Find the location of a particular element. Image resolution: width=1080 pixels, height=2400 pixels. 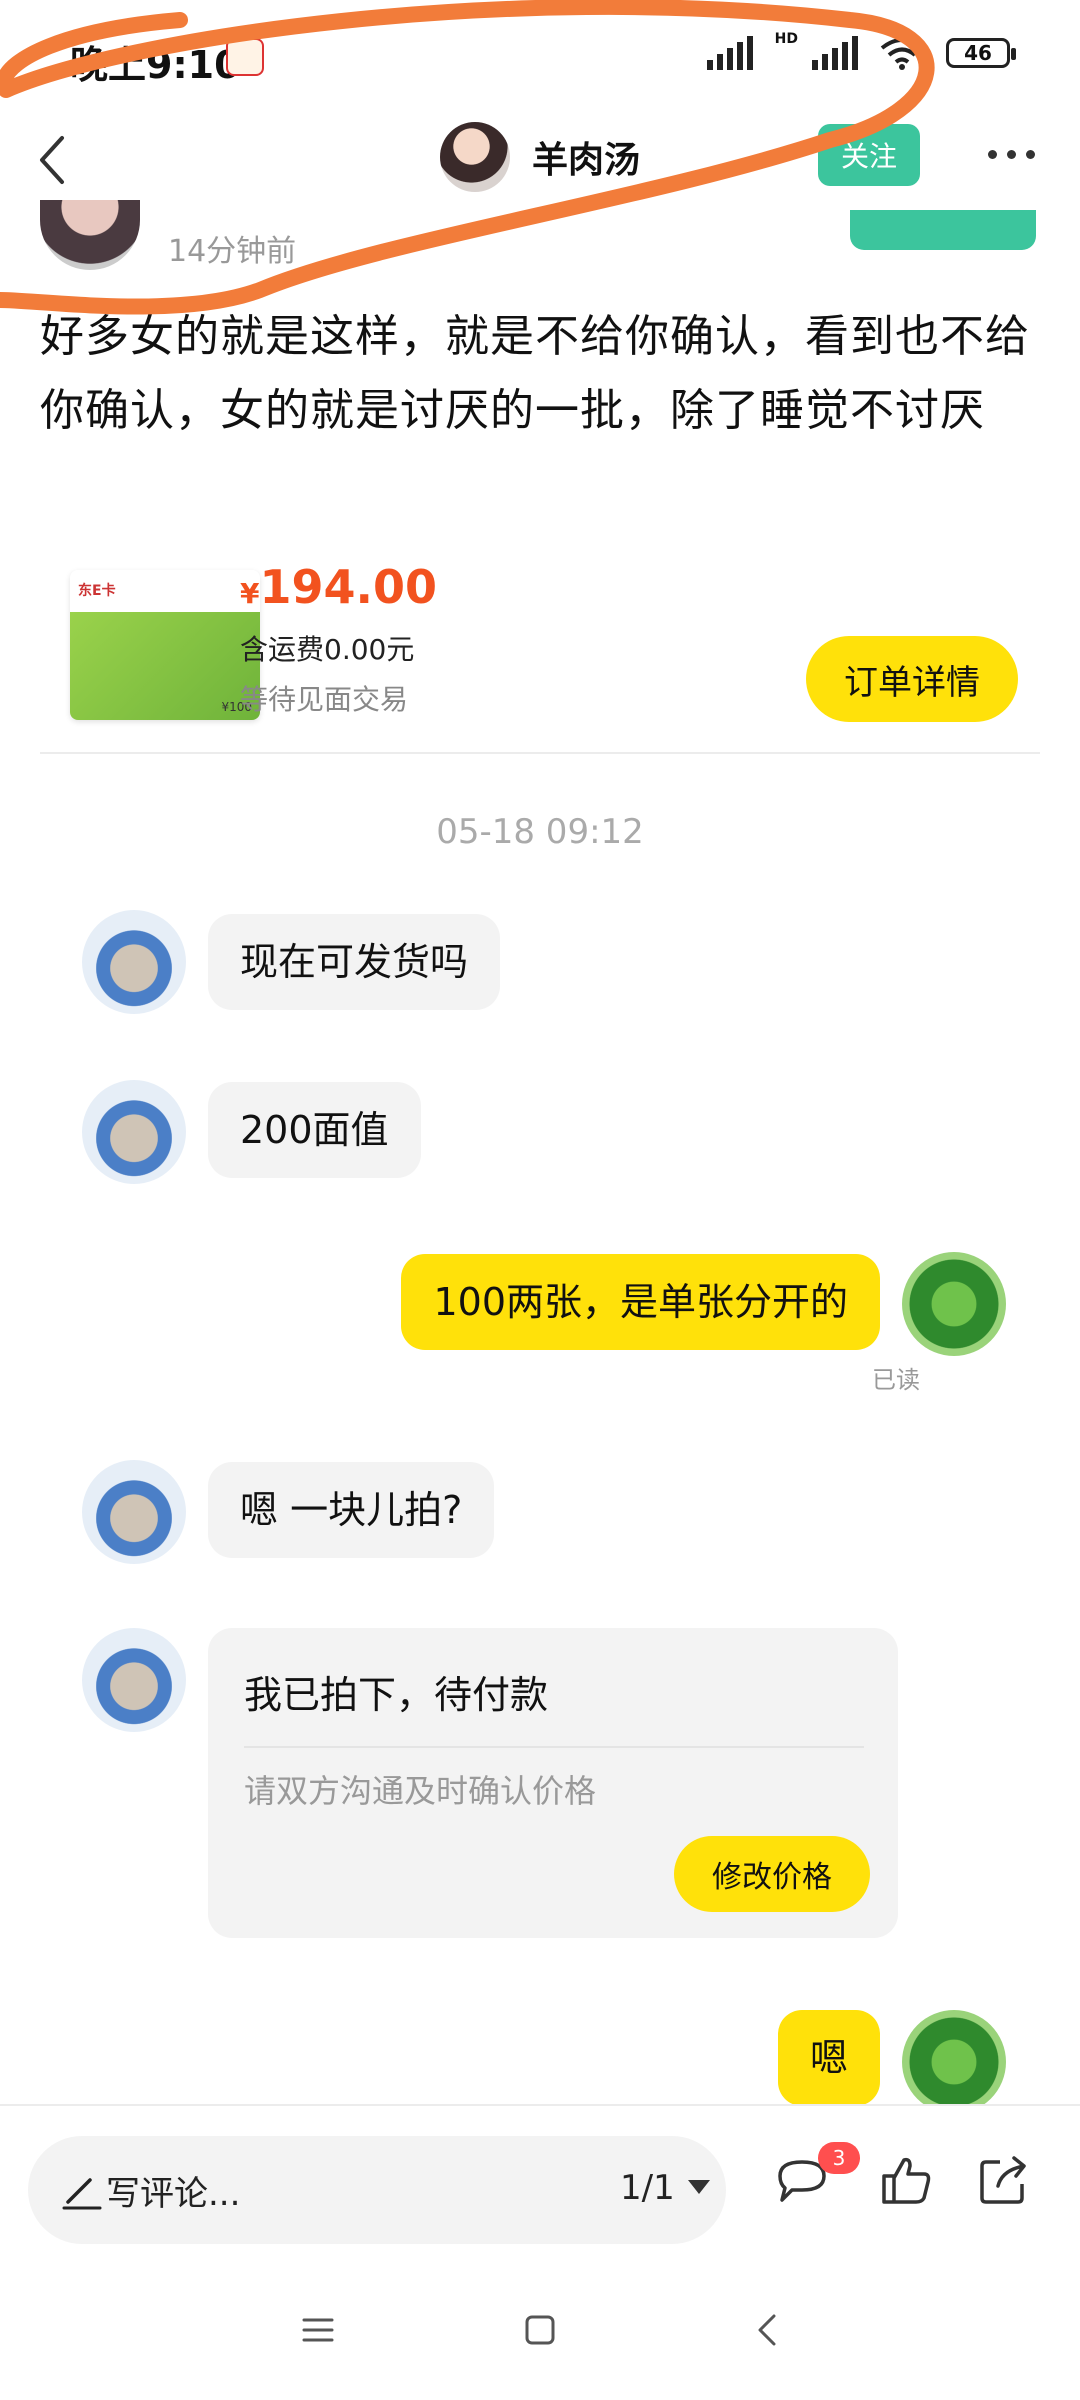

menu-icon is located at coordinates (318, 2330).